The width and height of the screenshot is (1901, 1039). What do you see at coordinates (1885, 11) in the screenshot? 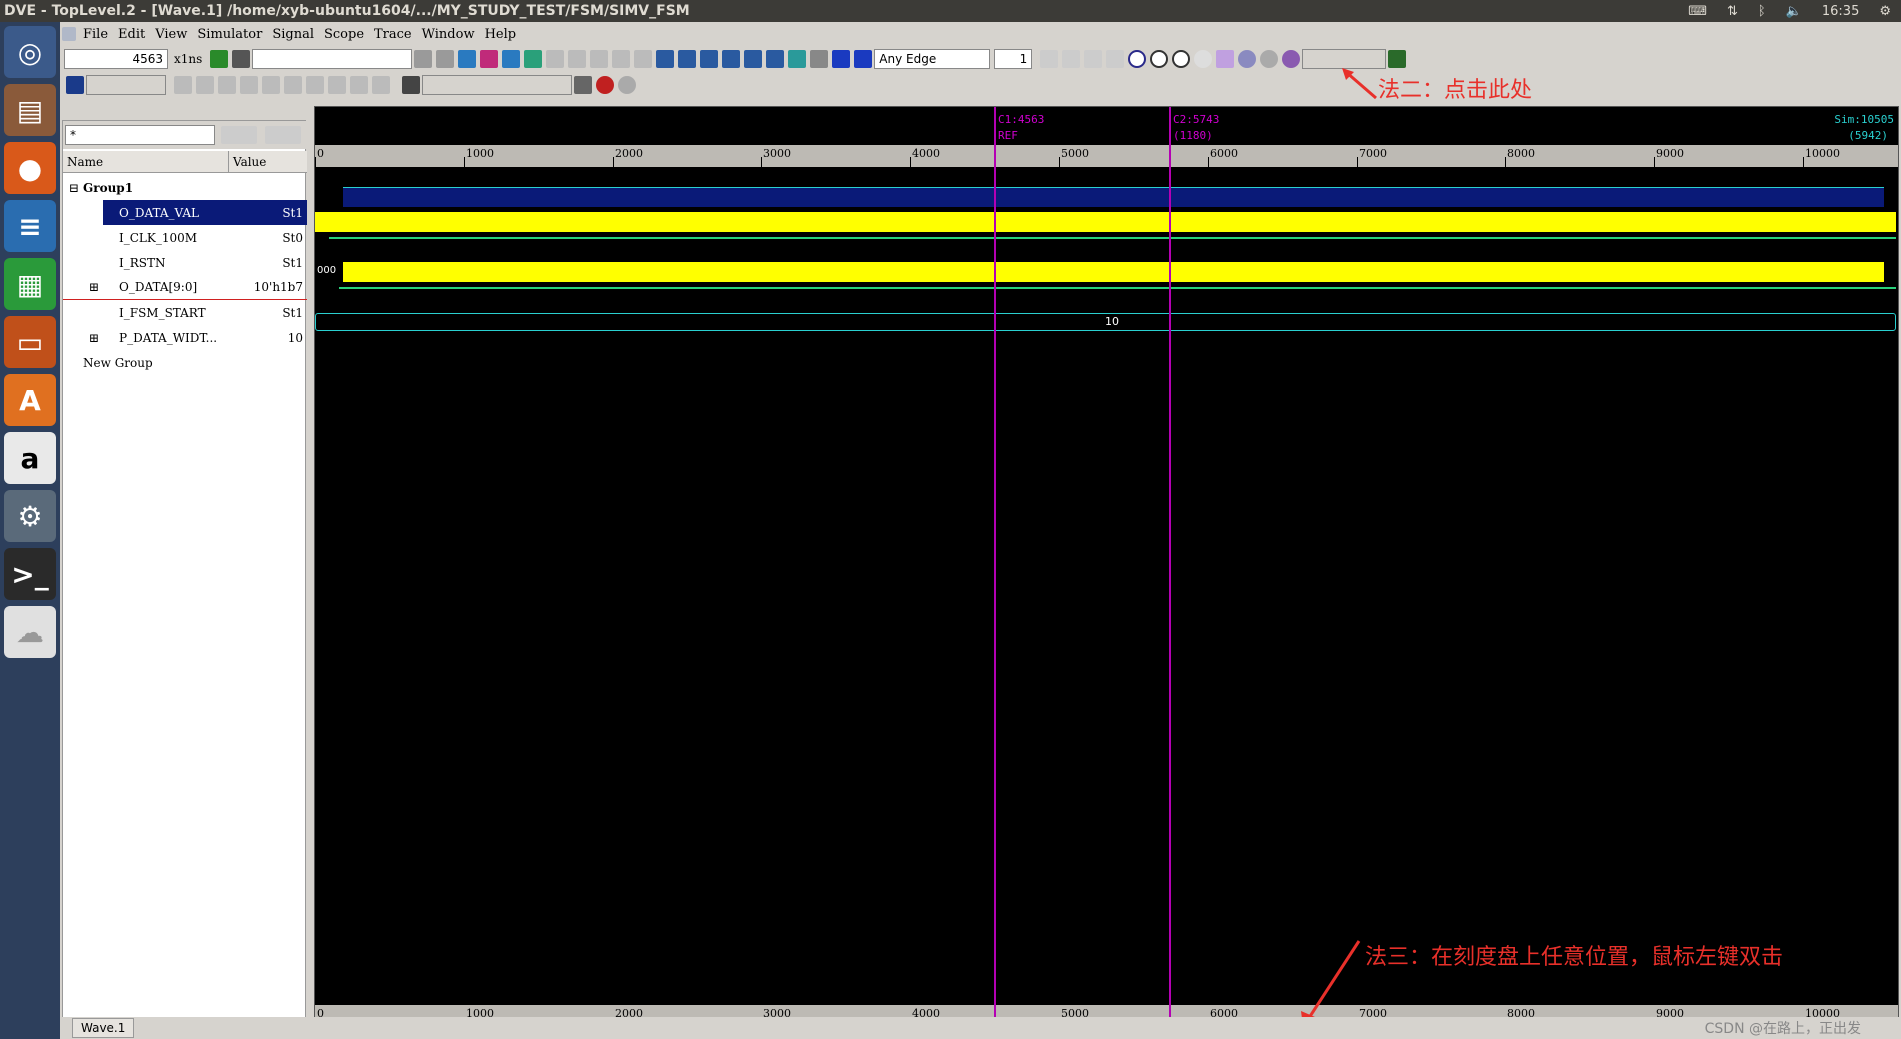
I see `settings-icon: ⚙` at bounding box center [1885, 11].